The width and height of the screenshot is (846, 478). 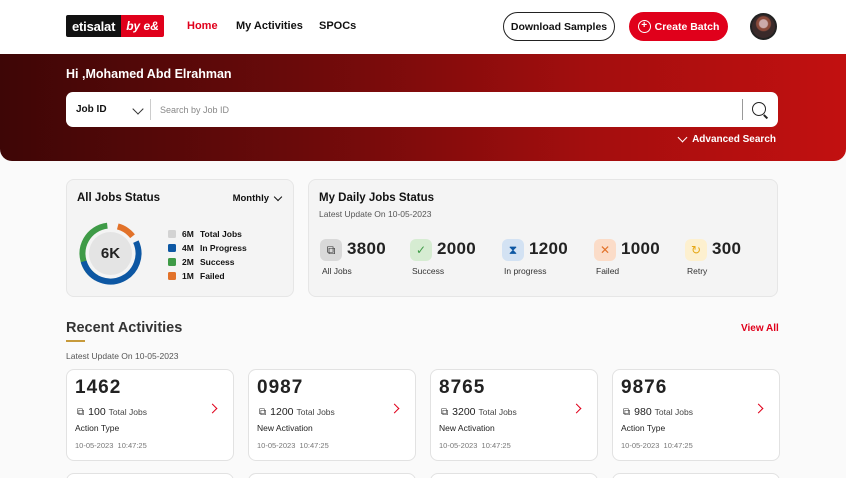 What do you see at coordinates (760, 328) in the screenshot?
I see `view-all-link: View All` at bounding box center [760, 328].